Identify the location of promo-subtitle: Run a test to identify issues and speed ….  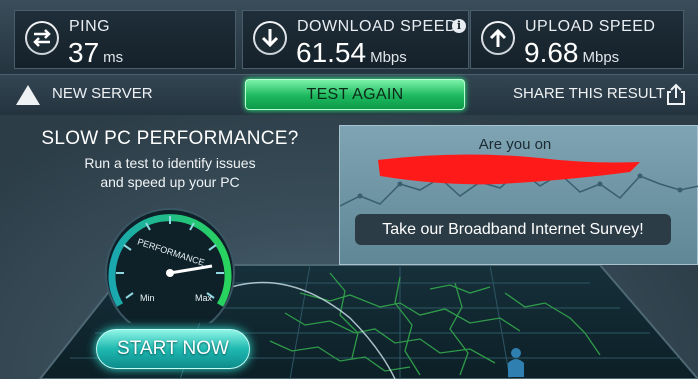
(170, 173).